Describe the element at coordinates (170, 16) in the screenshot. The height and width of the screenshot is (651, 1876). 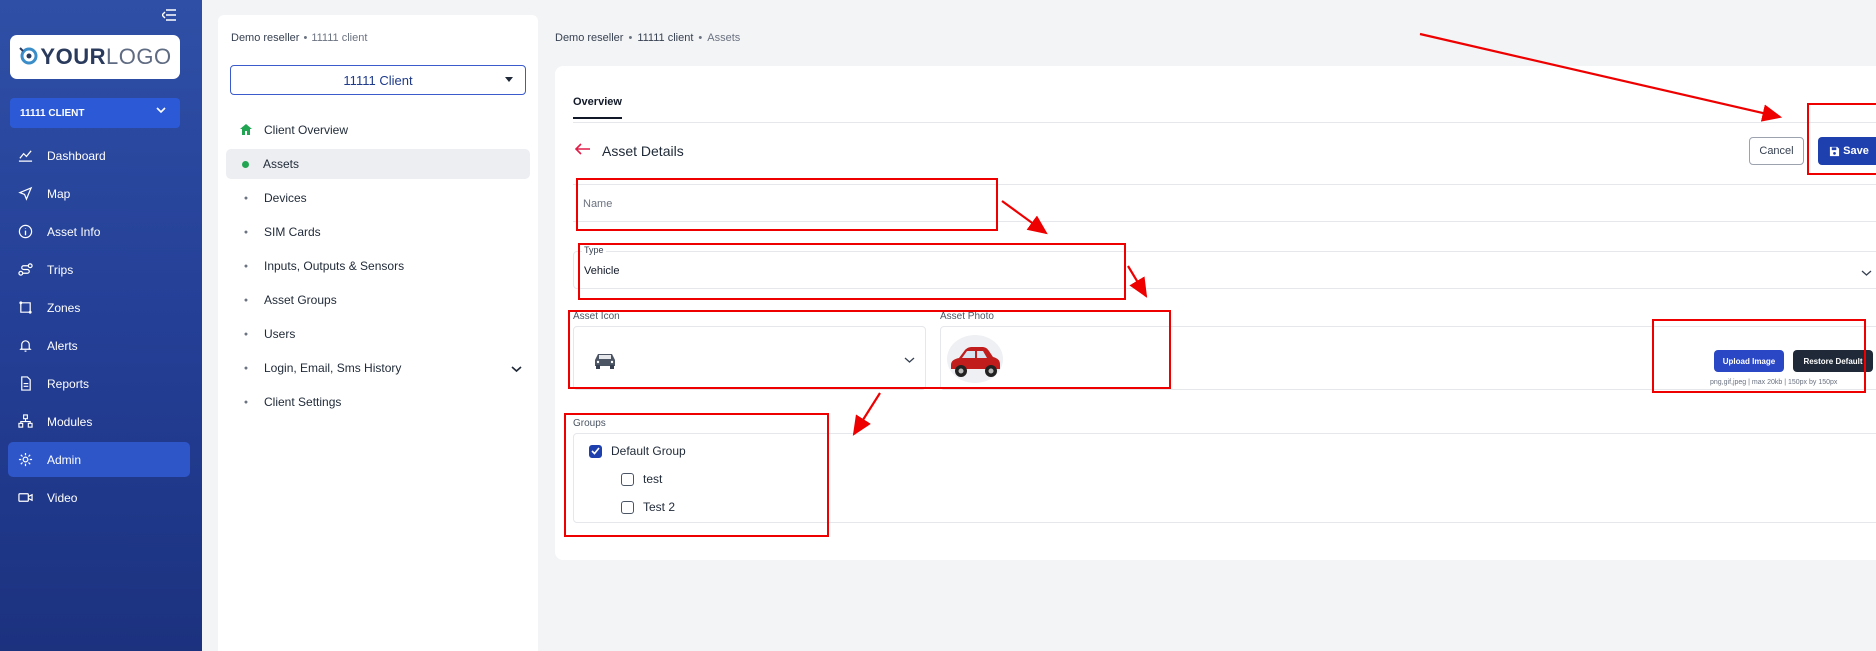
I see `collapse-menu-icon` at that location.